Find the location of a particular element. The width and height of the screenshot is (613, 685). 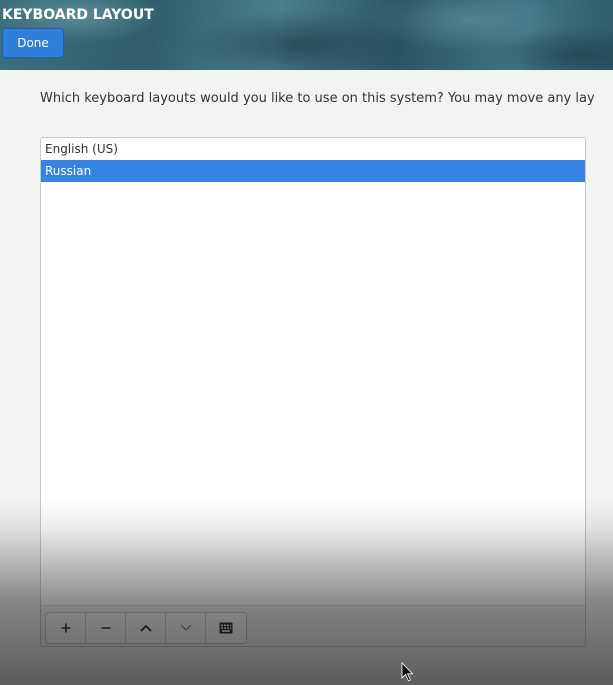

keyboard-icon is located at coordinates (226, 628).